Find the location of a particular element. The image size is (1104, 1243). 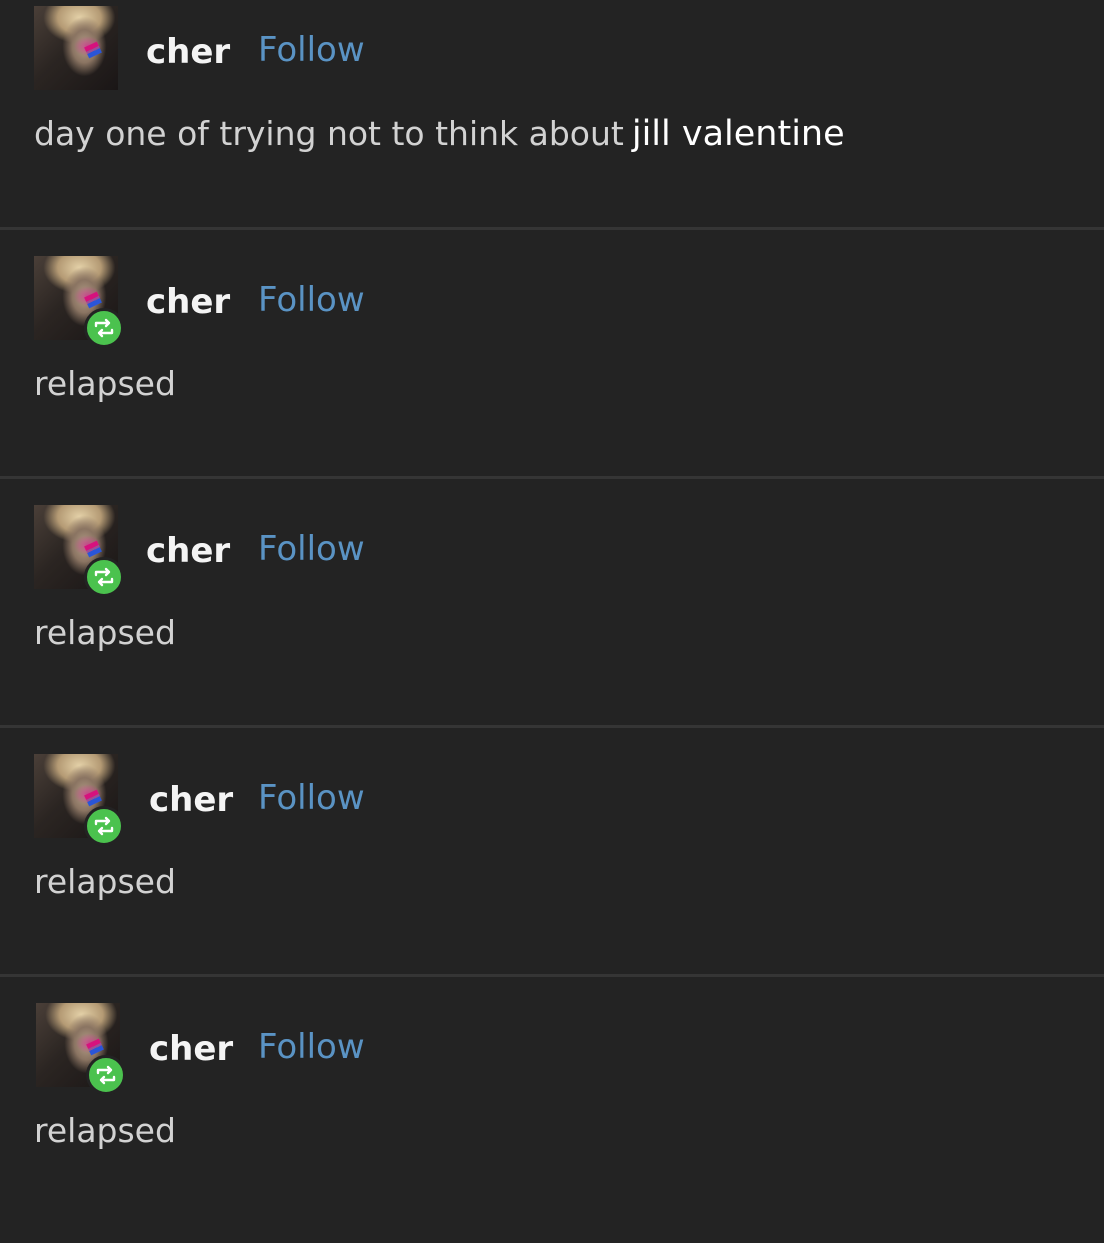

avatar-image is located at coordinates (76, 48).